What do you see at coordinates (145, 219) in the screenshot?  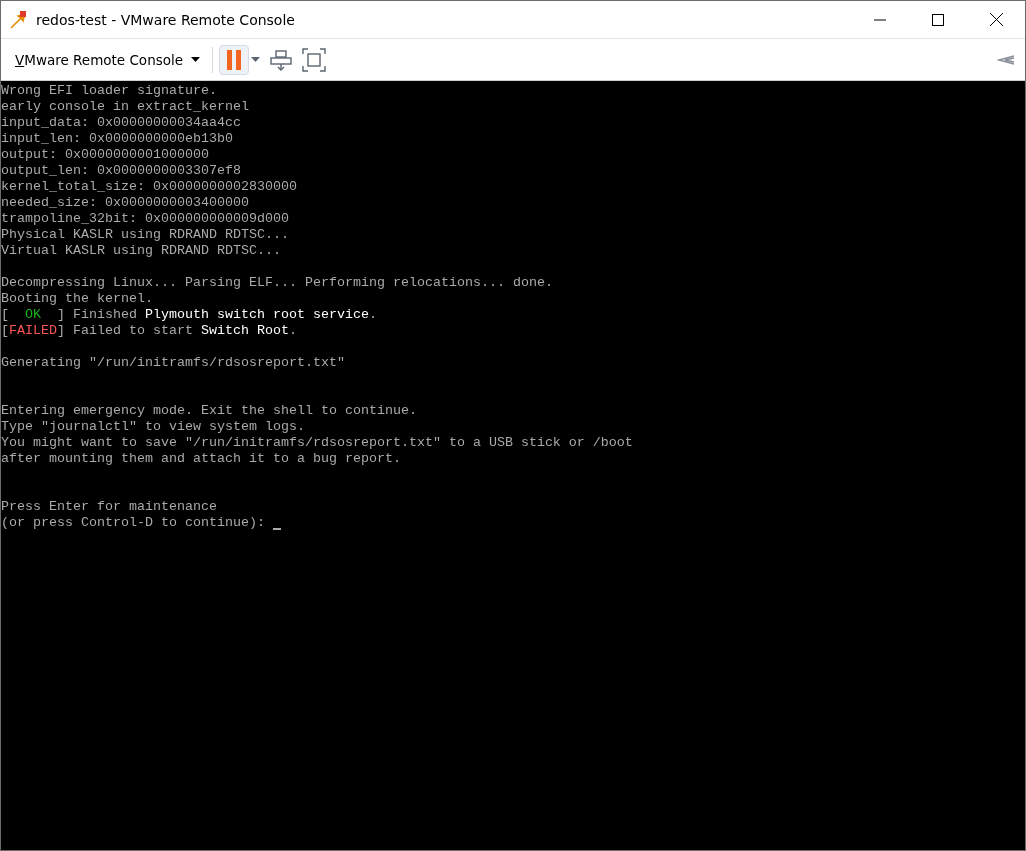 I see `console-line: trampoline_32bit: 0x000000000009d000` at bounding box center [145, 219].